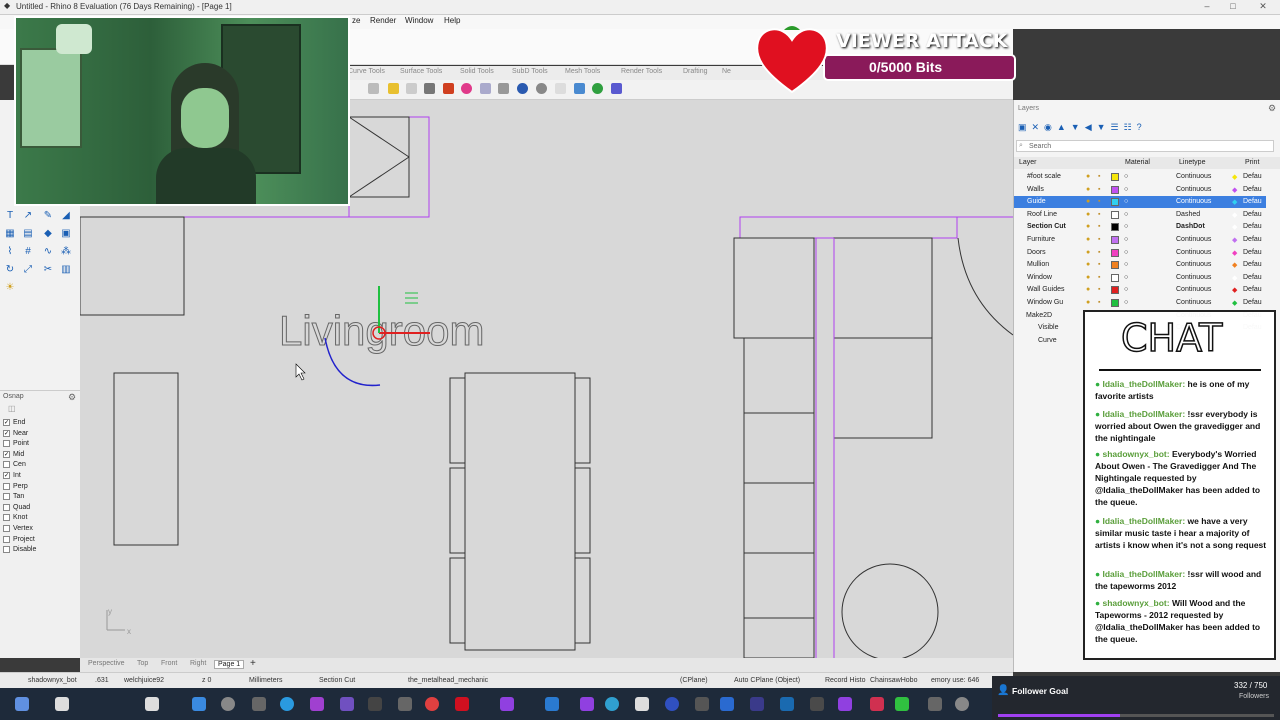 The width and height of the screenshot is (1280, 720). Describe the element at coordinates (228, 704) in the screenshot. I see `search-taskbar-icon` at that location.